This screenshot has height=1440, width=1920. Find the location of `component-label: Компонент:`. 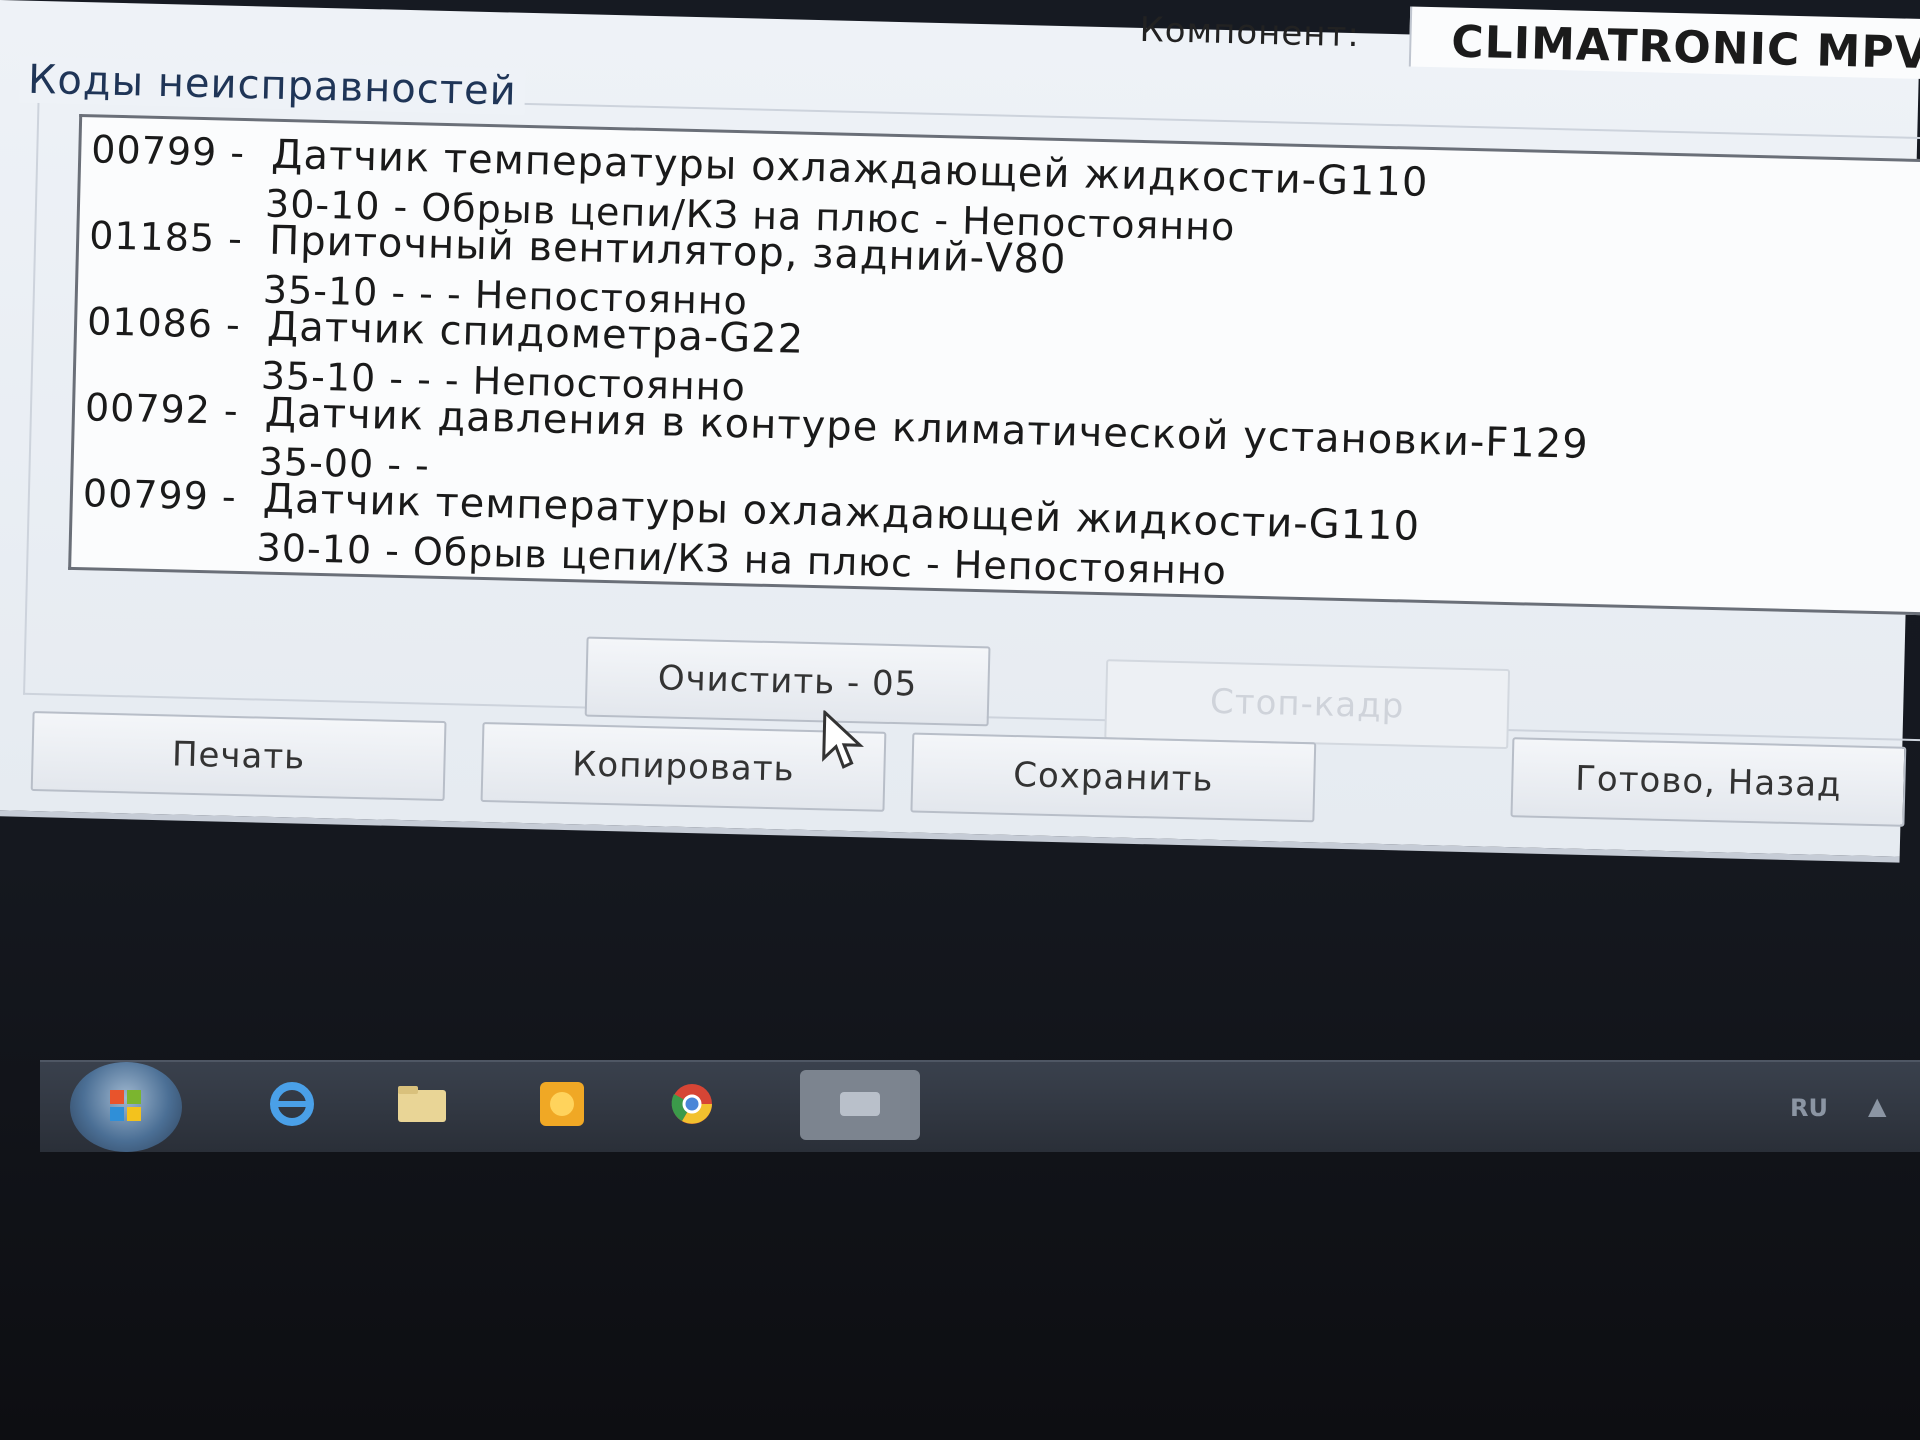

component-label: Компонент: is located at coordinates (1250, 32).